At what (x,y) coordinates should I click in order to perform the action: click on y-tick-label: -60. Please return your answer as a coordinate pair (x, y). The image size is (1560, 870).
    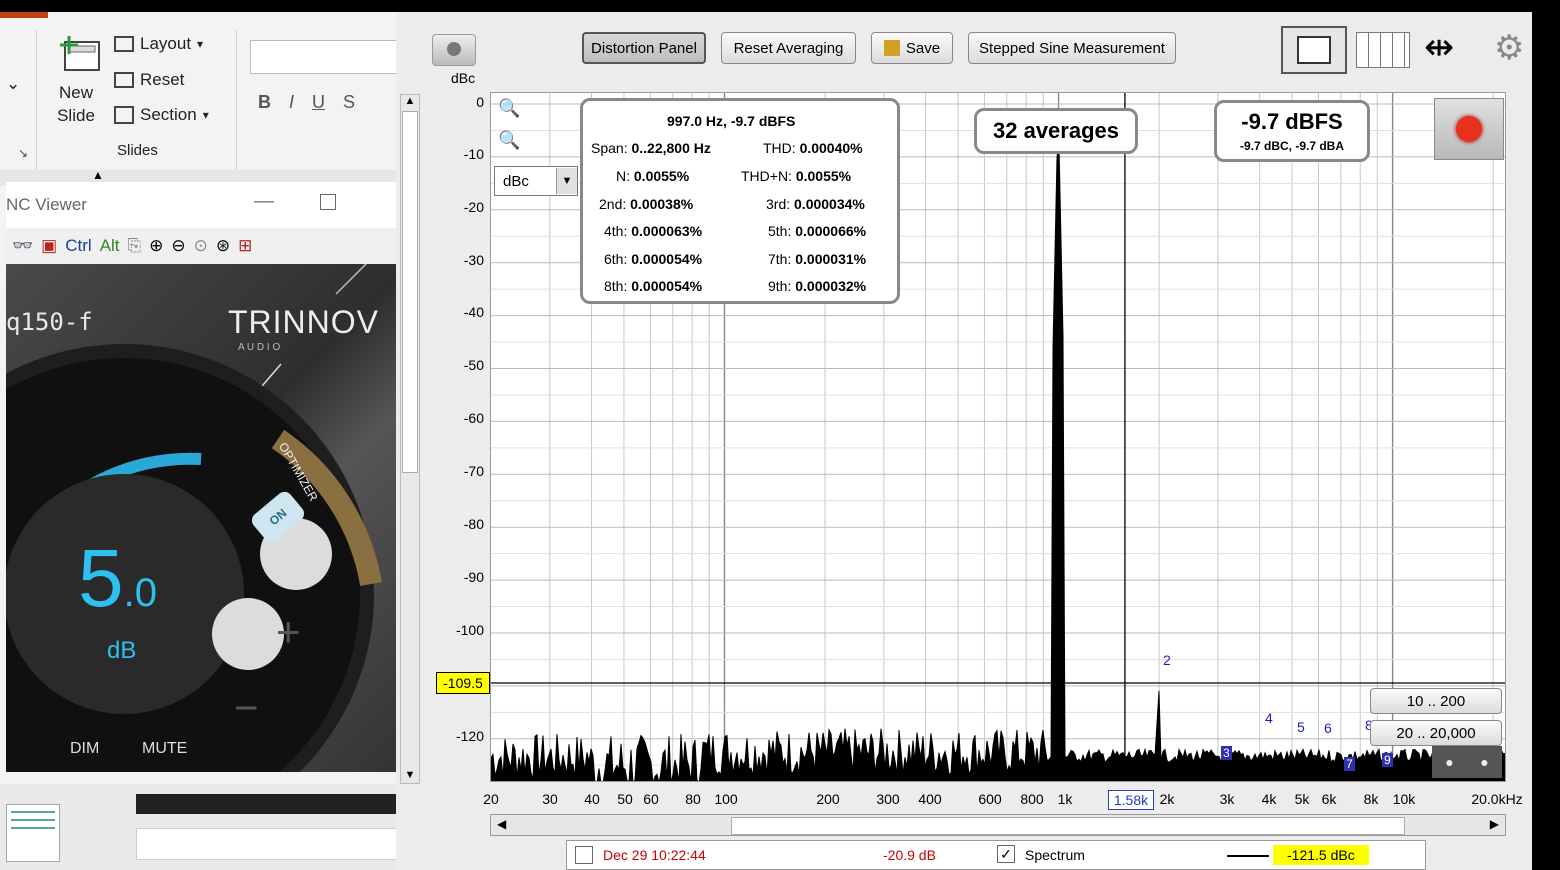
    Looking at the image, I should click on (473, 418).